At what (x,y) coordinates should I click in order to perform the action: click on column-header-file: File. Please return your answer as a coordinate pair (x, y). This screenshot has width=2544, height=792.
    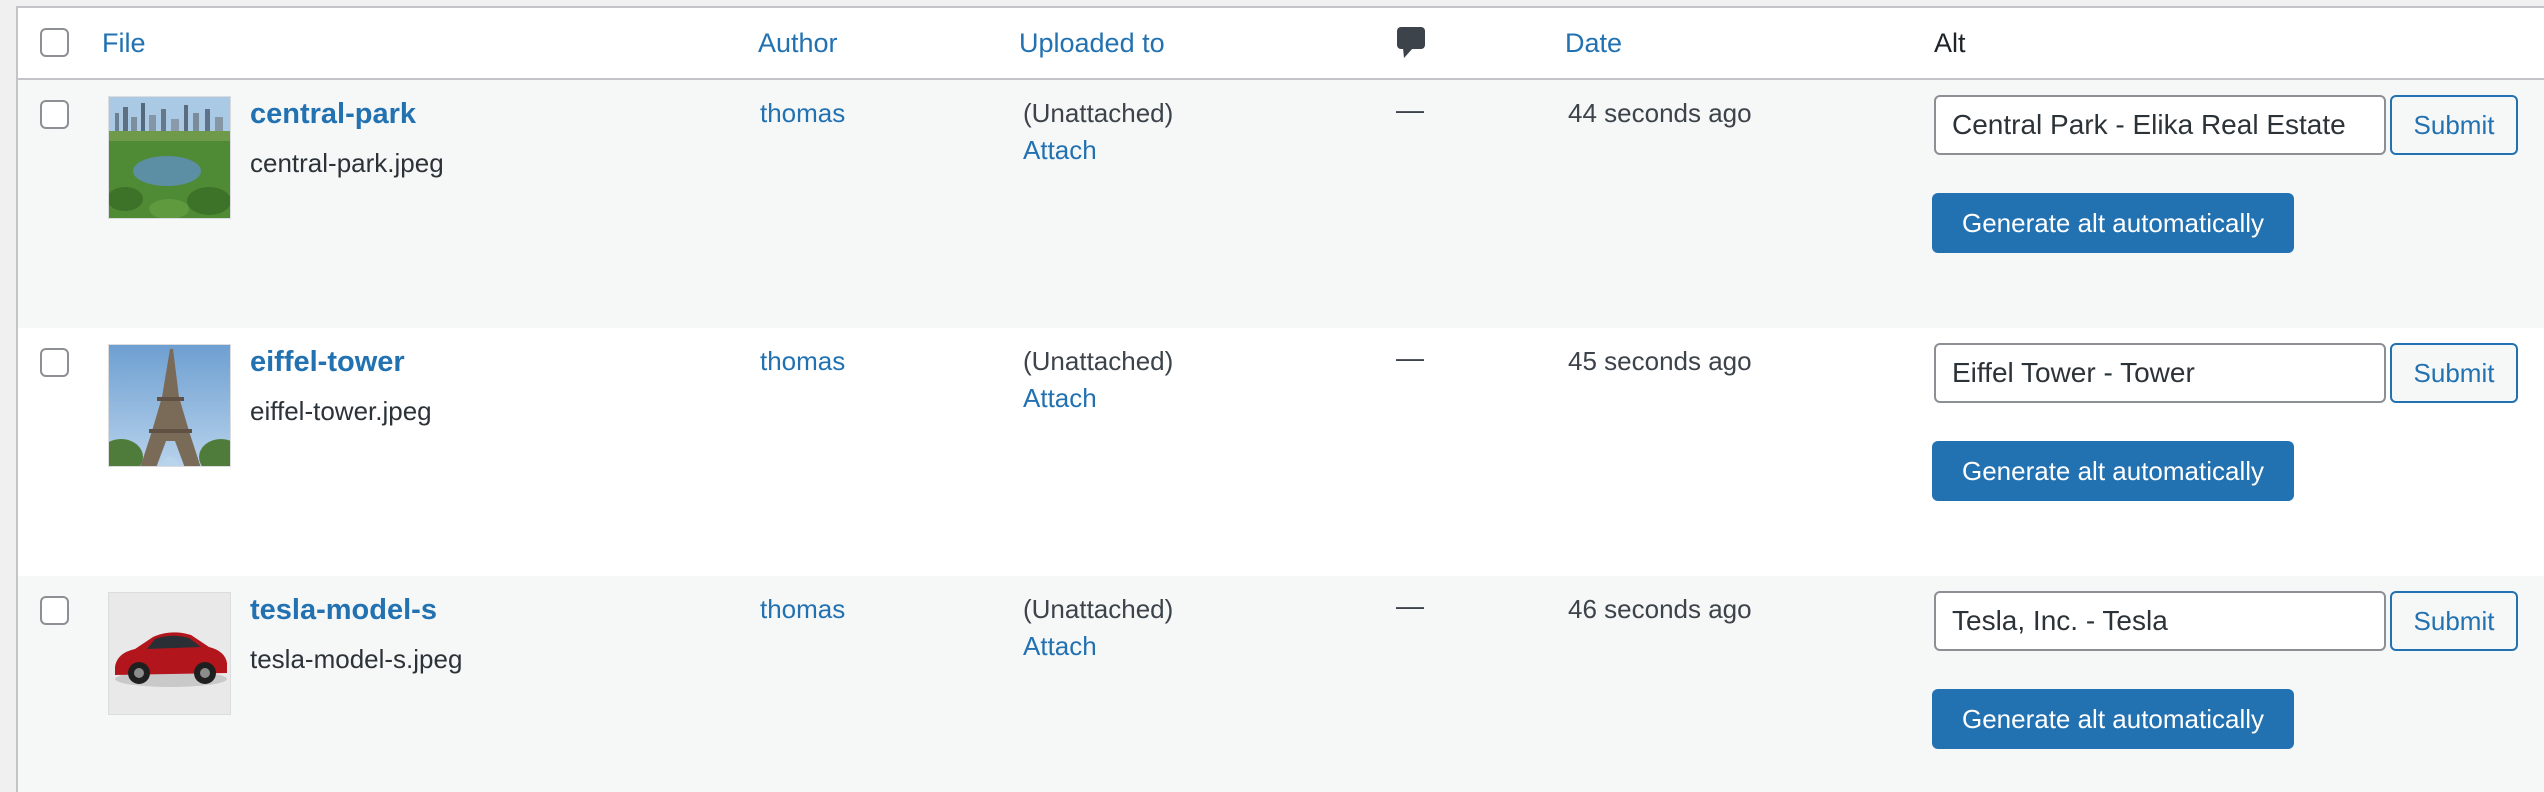
    Looking at the image, I should click on (124, 43).